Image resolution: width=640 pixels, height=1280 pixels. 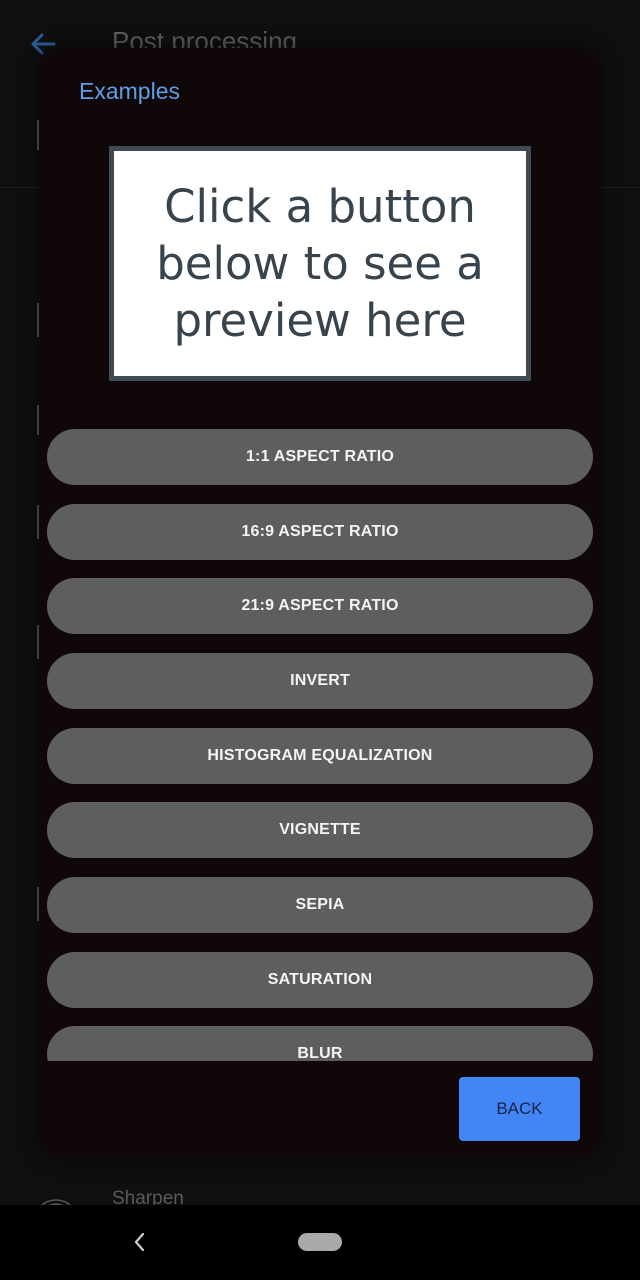 I want to click on nav-home-pill, so click(x=320, y=1242).